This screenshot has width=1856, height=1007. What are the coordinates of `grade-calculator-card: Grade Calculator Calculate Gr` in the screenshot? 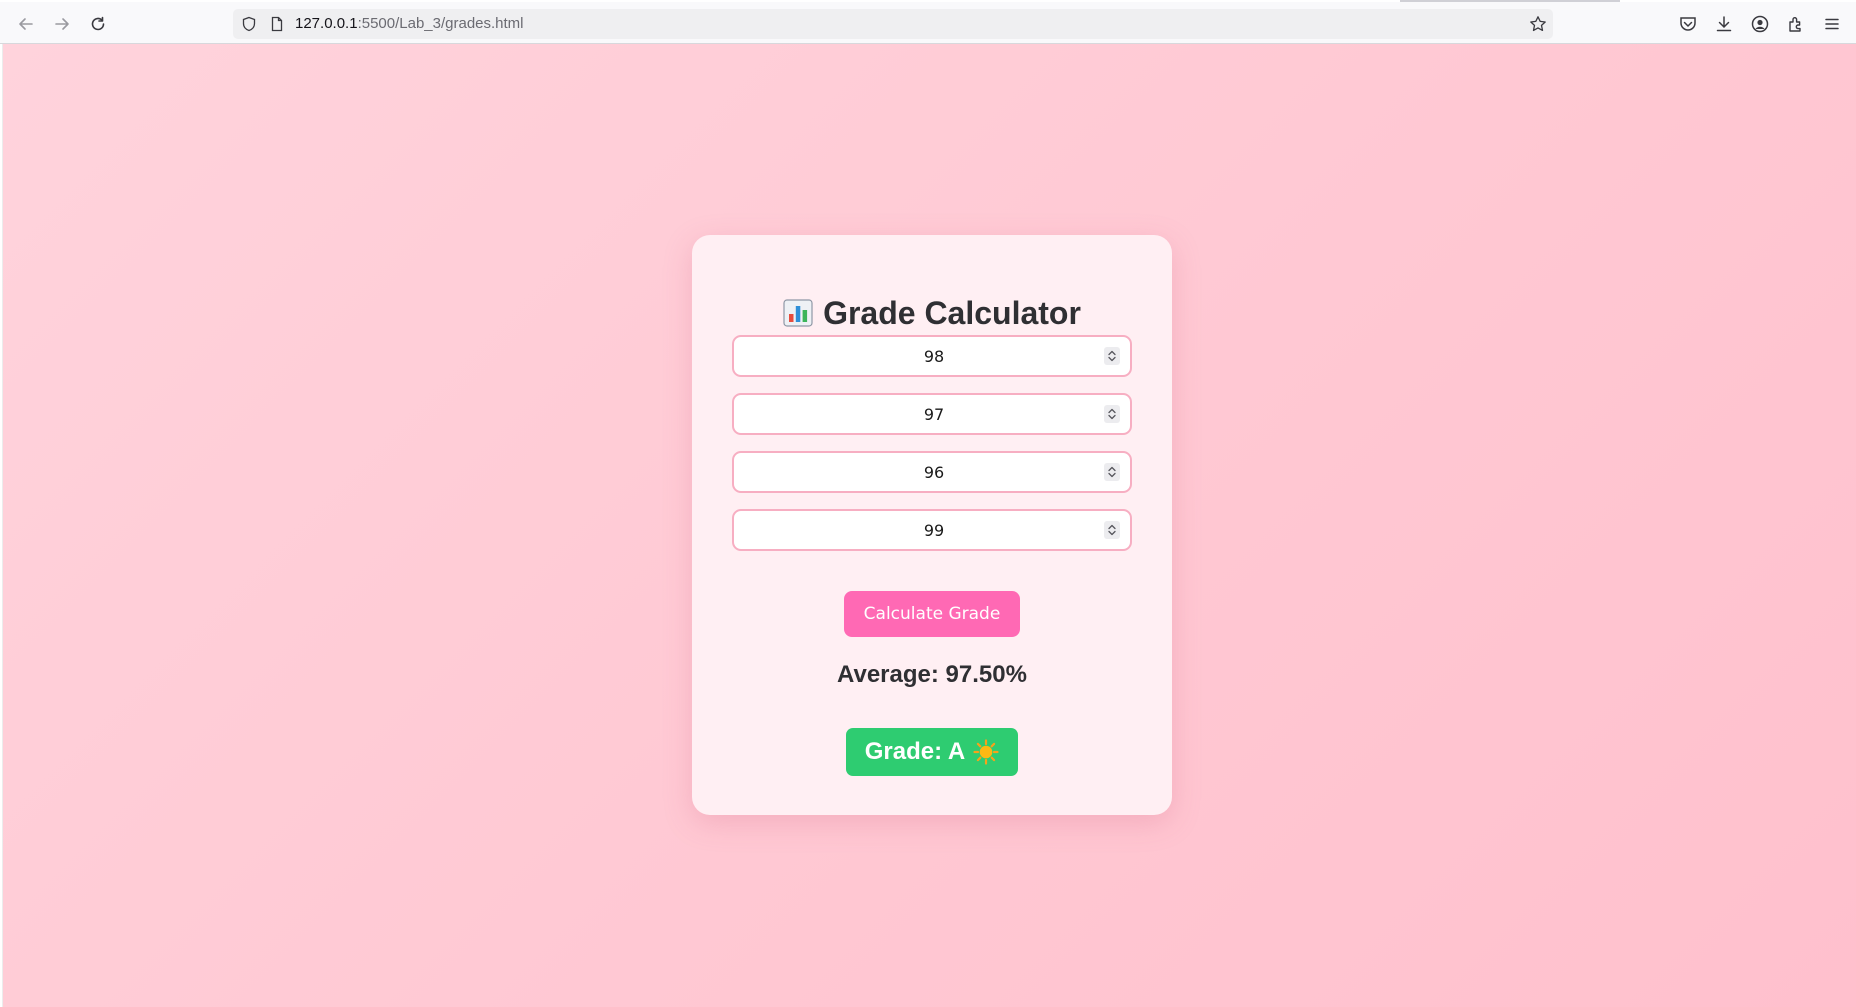 It's located at (932, 525).